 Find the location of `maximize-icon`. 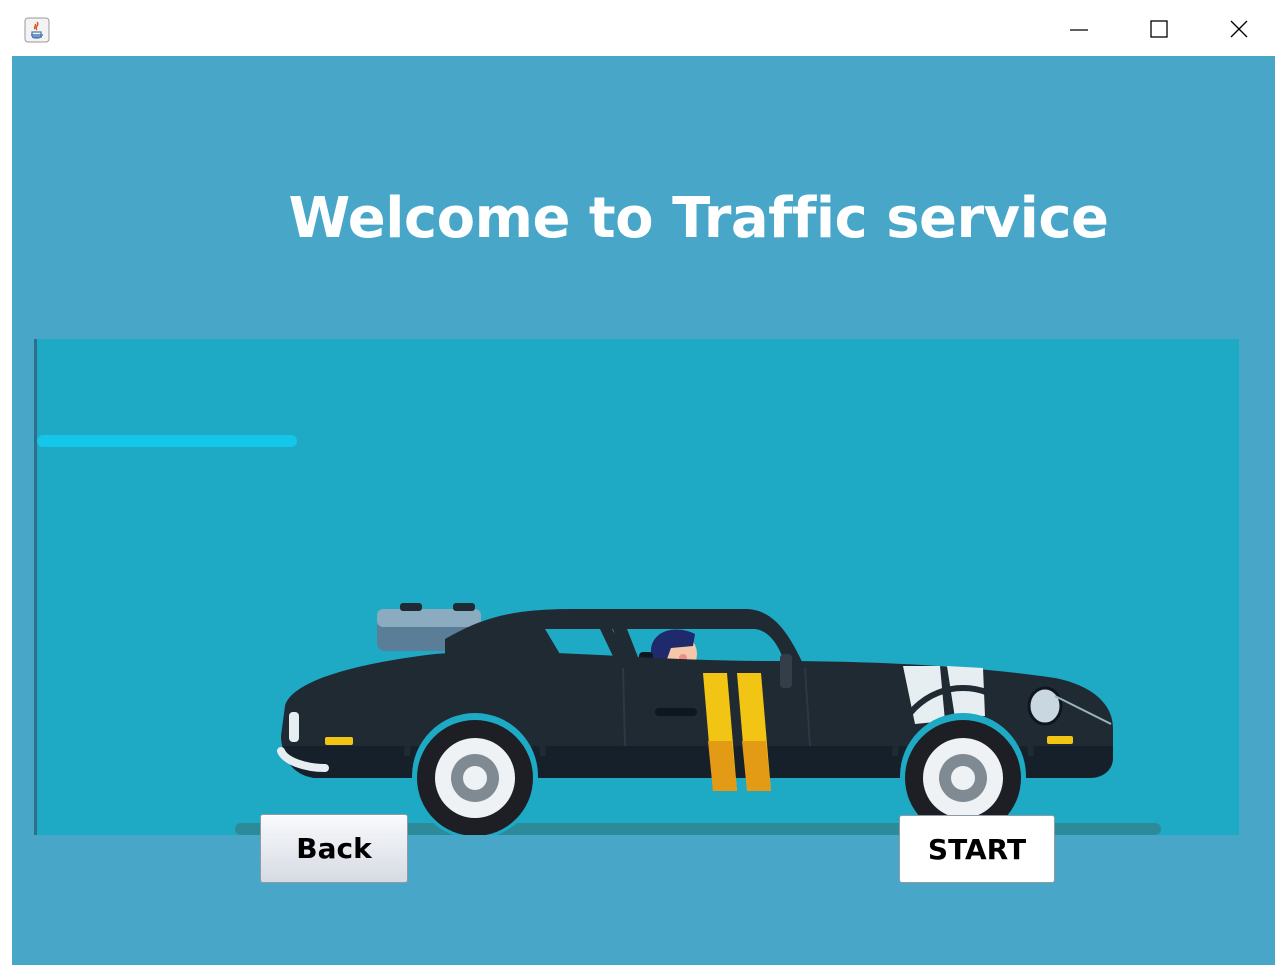

maximize-icon is located at coordinates (1159, 29).